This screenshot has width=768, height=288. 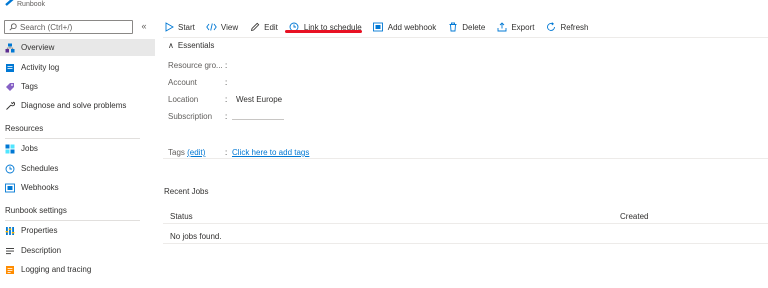 I want to click on play-icon, so click(x=168, y=27).